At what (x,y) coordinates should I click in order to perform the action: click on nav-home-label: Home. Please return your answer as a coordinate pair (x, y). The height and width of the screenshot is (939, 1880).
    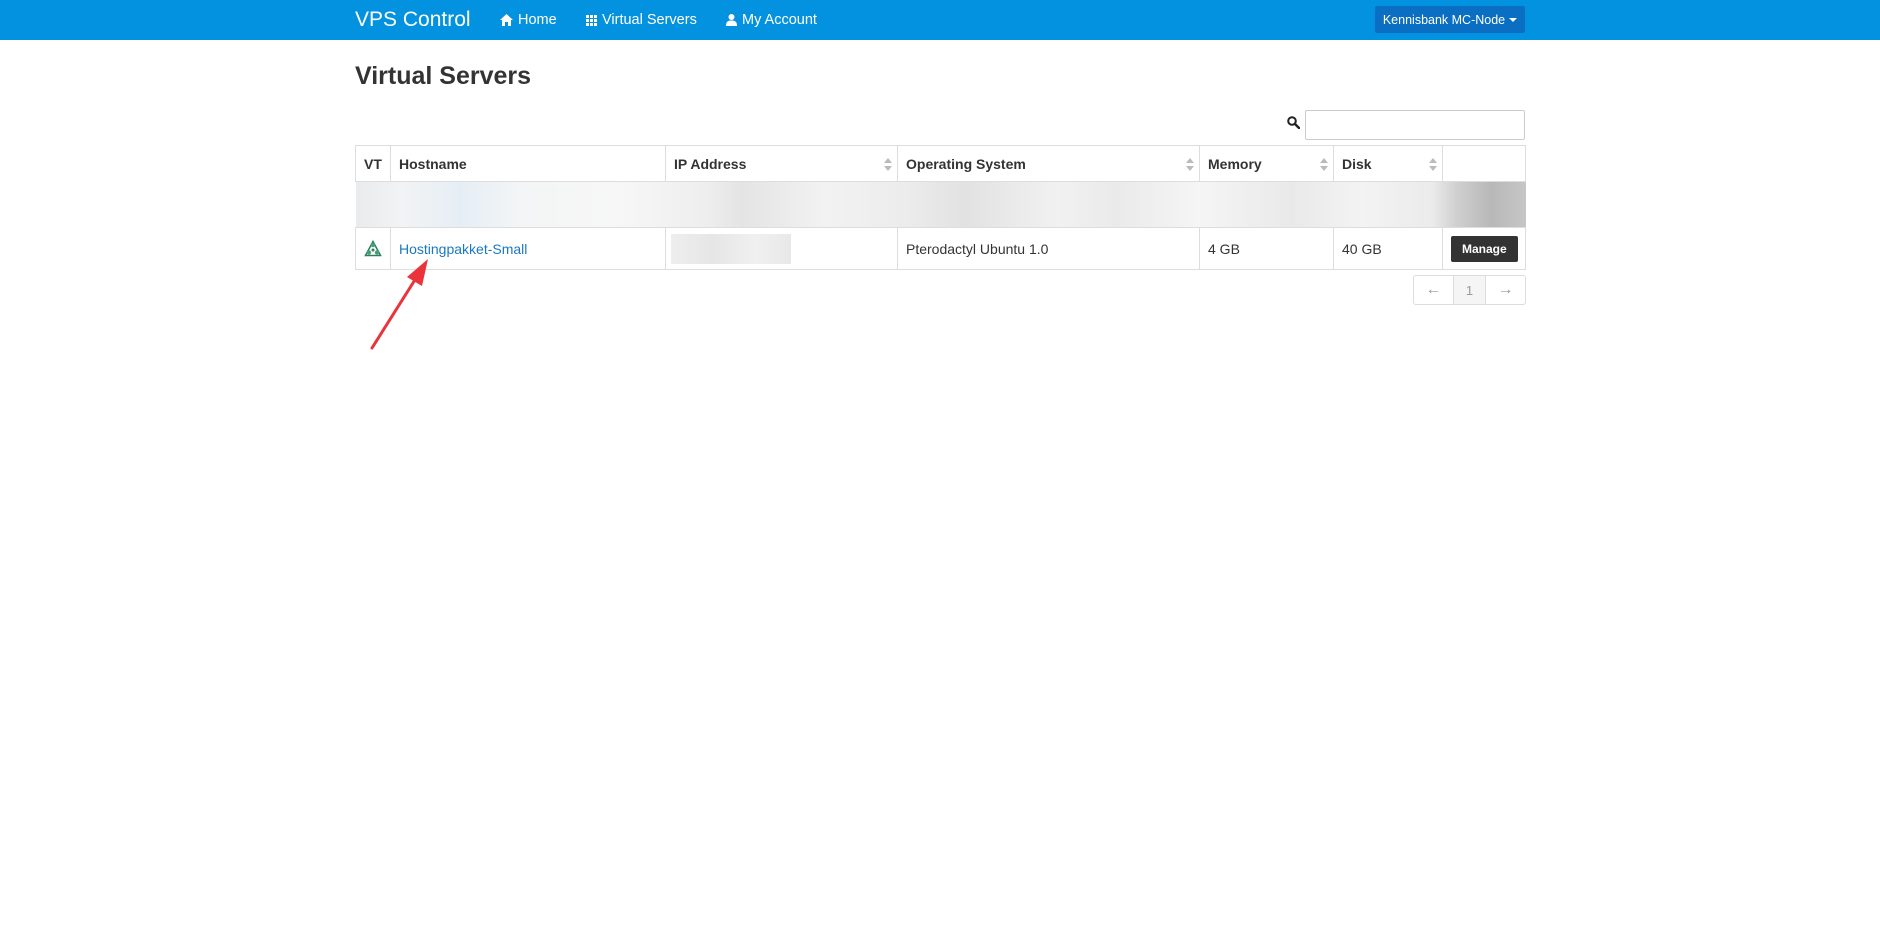
    Looking at the image, I should click on (537, 20).